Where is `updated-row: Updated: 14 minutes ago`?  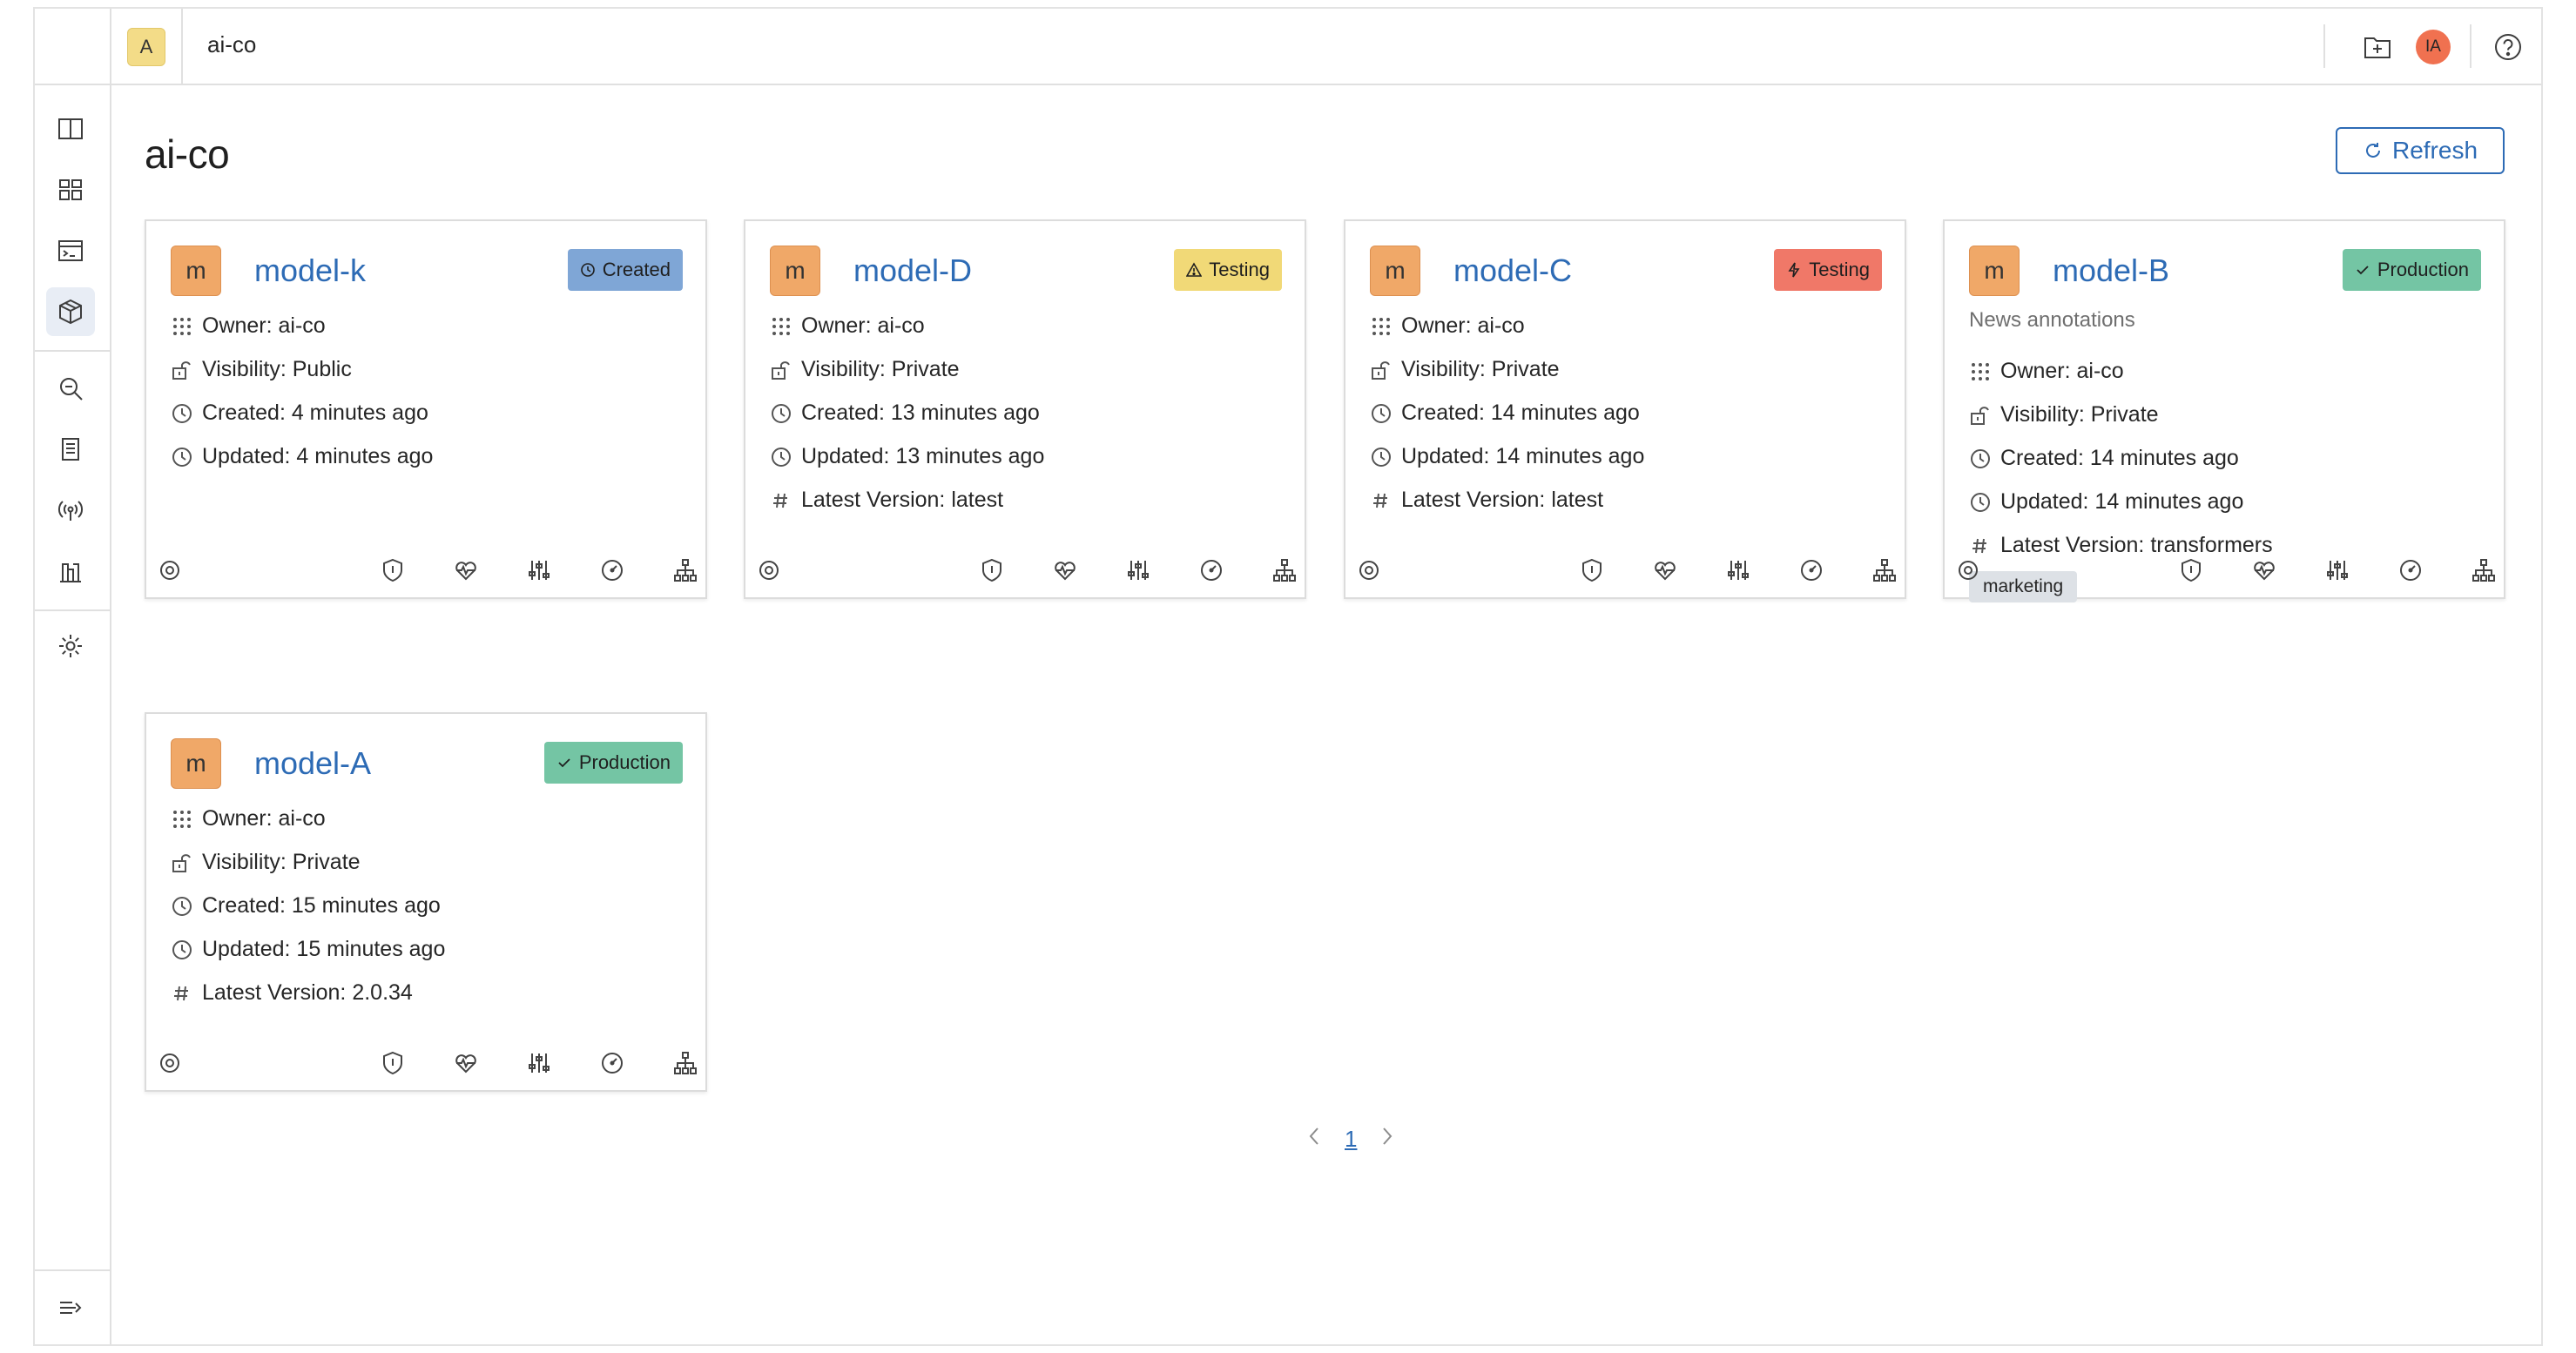
updated-row: Updated: 14 minutes ago is located at coordinates (2106, 502).